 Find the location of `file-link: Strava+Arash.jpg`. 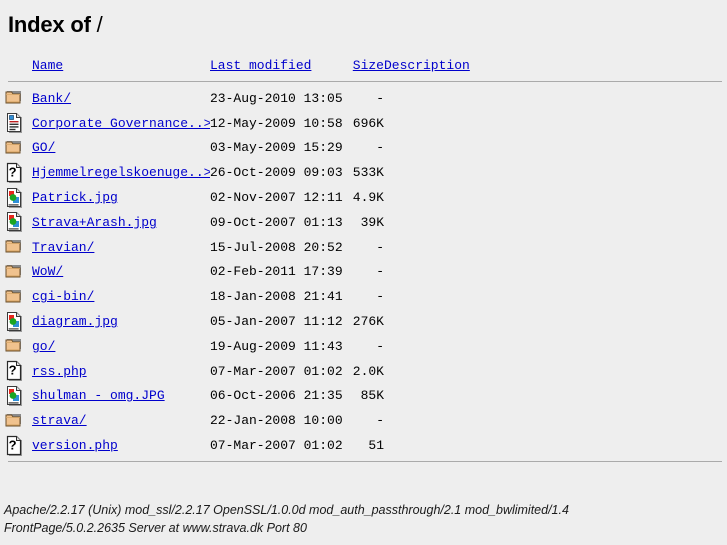

file-link: Strava+Arash.jpg is located at coordinates (94, 222).